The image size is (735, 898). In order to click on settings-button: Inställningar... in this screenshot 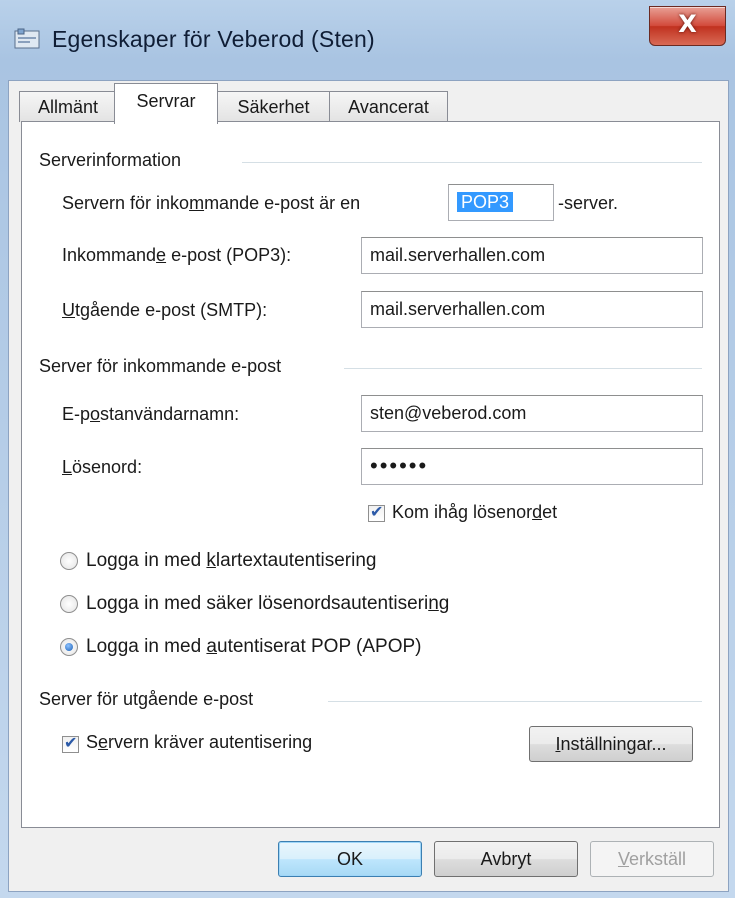, I will do `click(611, 744)`.